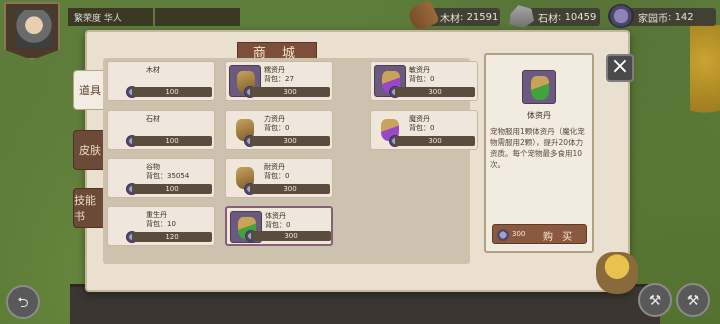  Describe the element at coordinates (653, 19) in the screenshot. I see `coin-label: 家园币` at that location.